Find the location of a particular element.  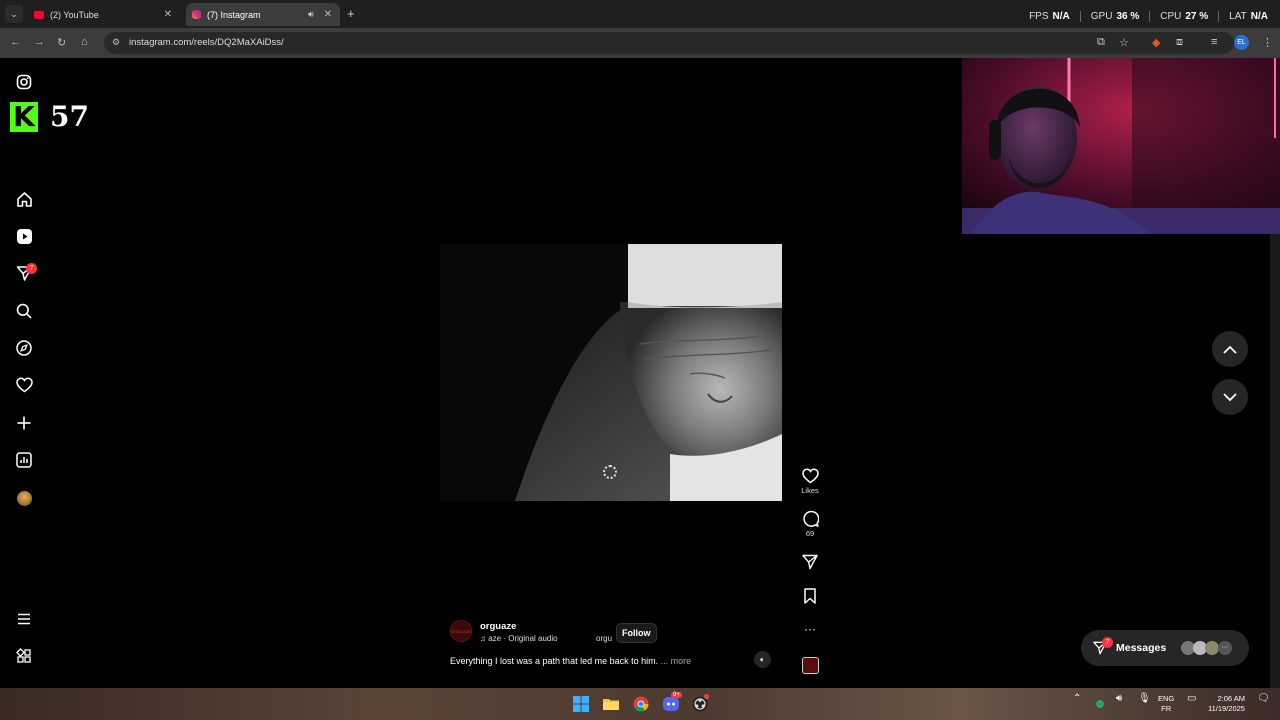

reel-video-frame is located at coordinates (611, 372).